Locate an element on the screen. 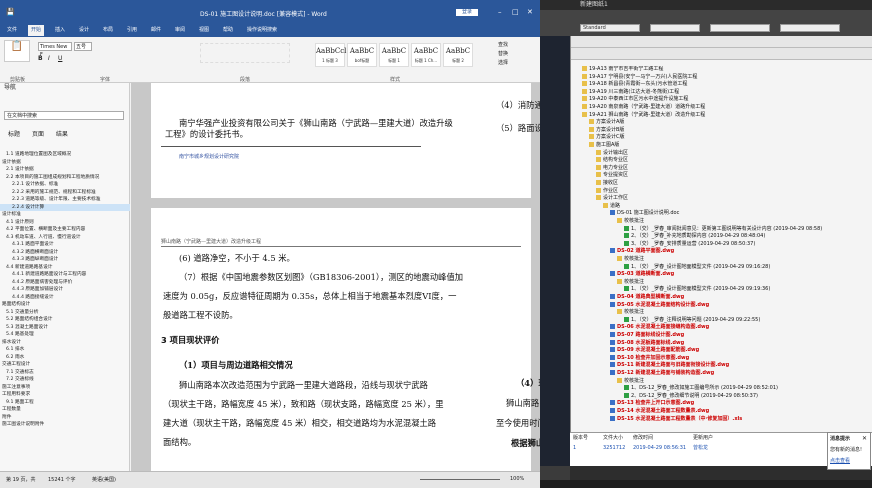 This screenshot has width=872, height=488. nav-tab-results: 结果 is located at coordinates (62, 134).